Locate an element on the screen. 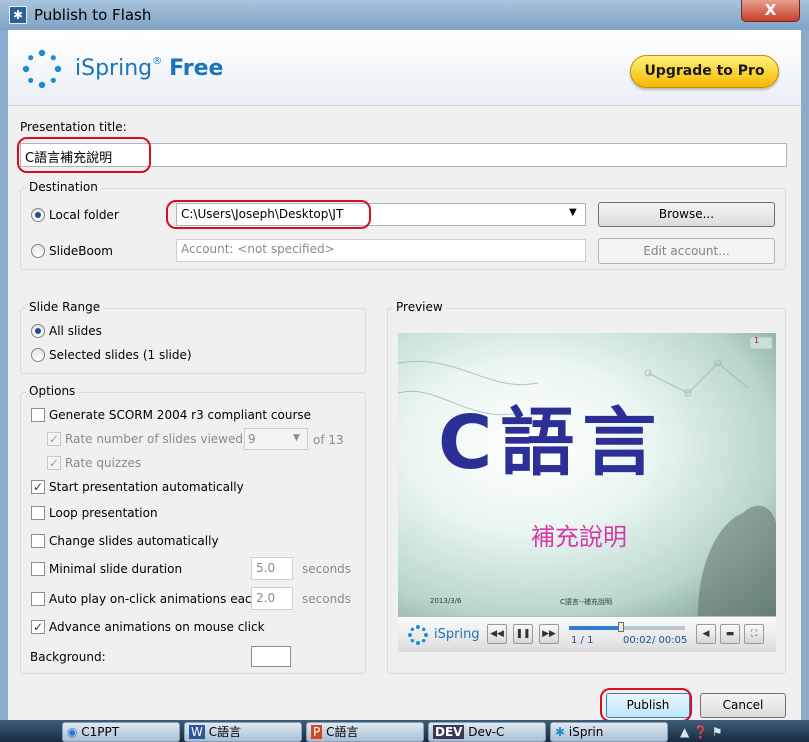 The height and width of the screenshot is (742, 809). options-group-title: Options is located at coordinates (52, 391).